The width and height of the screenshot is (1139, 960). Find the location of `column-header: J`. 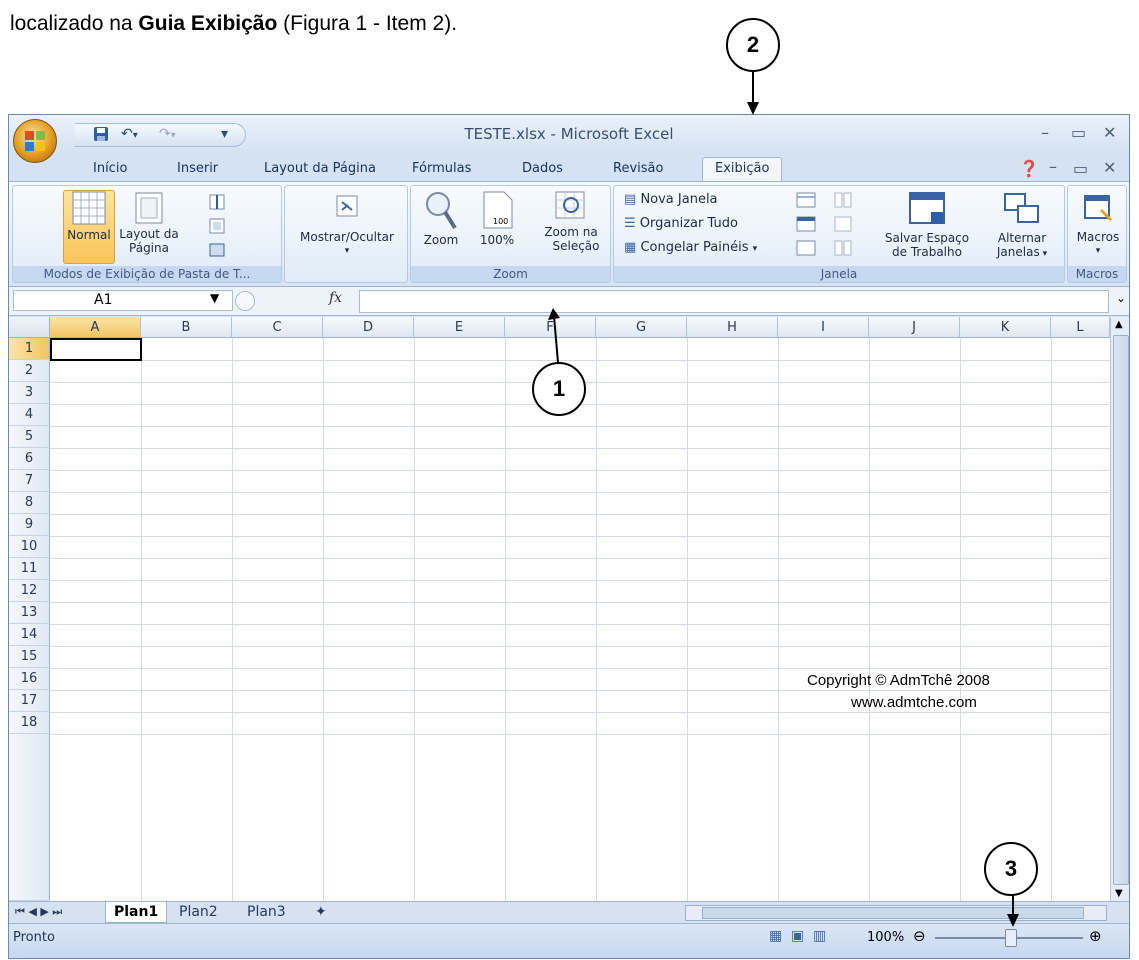

column-header: J is located at coordinates (914, 327).